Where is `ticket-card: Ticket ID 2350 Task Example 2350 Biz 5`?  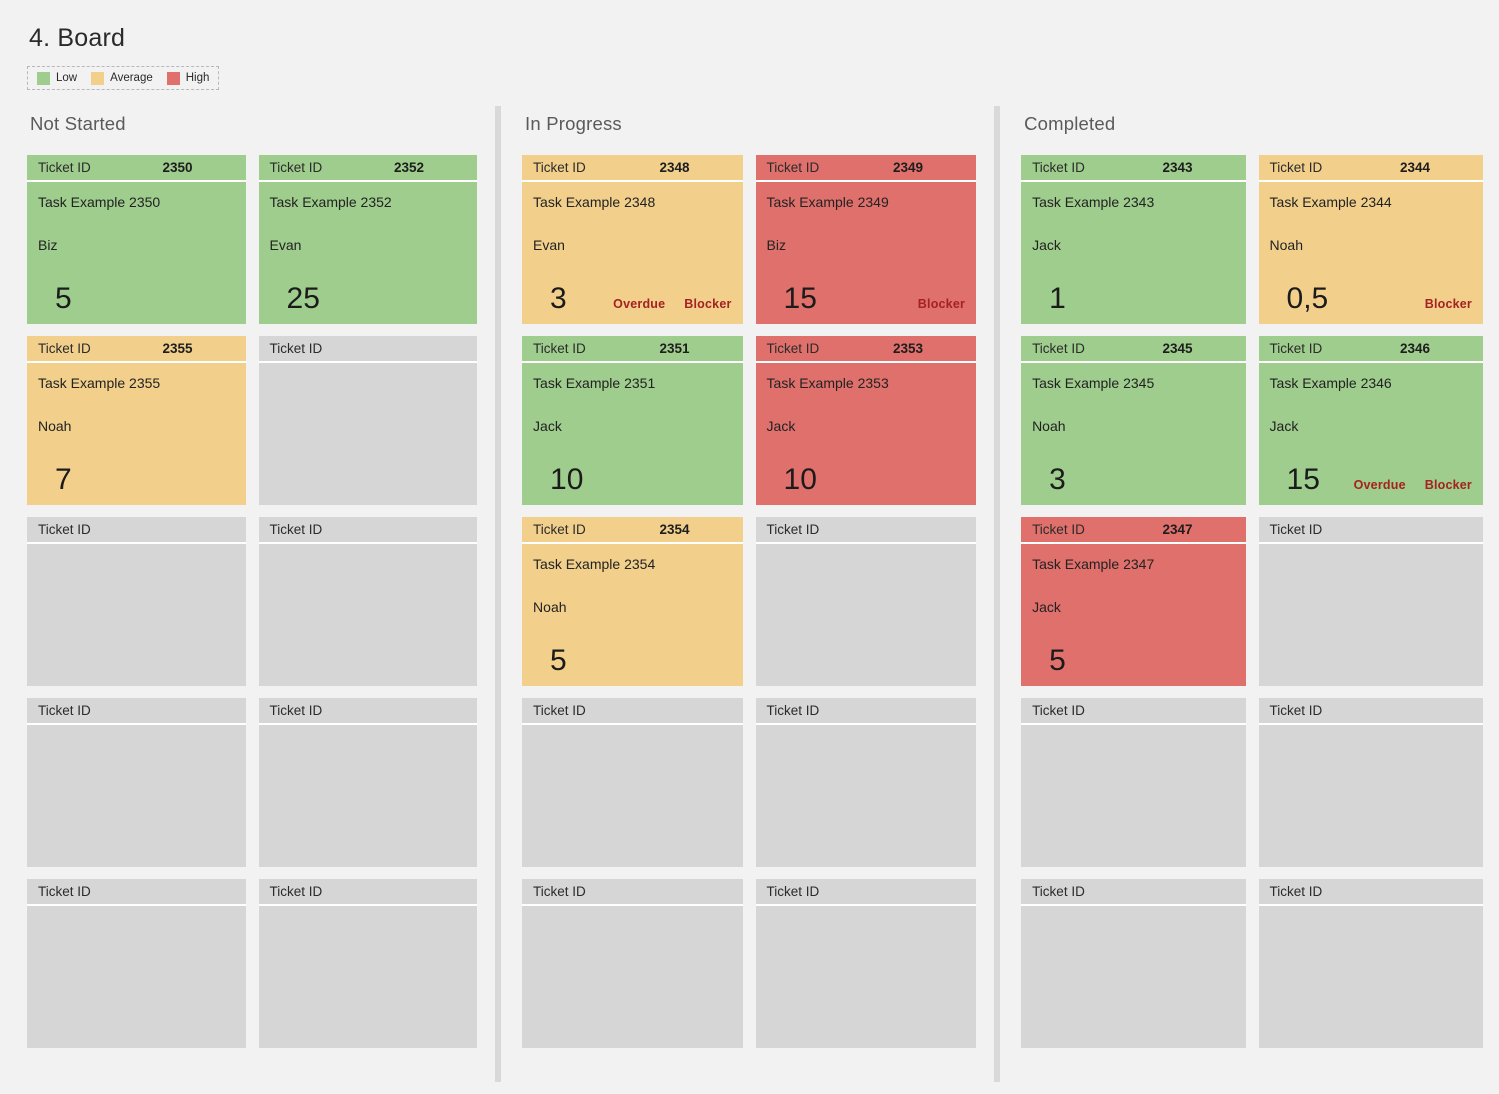 ticket-card: Ticket ID 2350 Task Example 2350 Biz 5 is located at coordinates (136, 239).